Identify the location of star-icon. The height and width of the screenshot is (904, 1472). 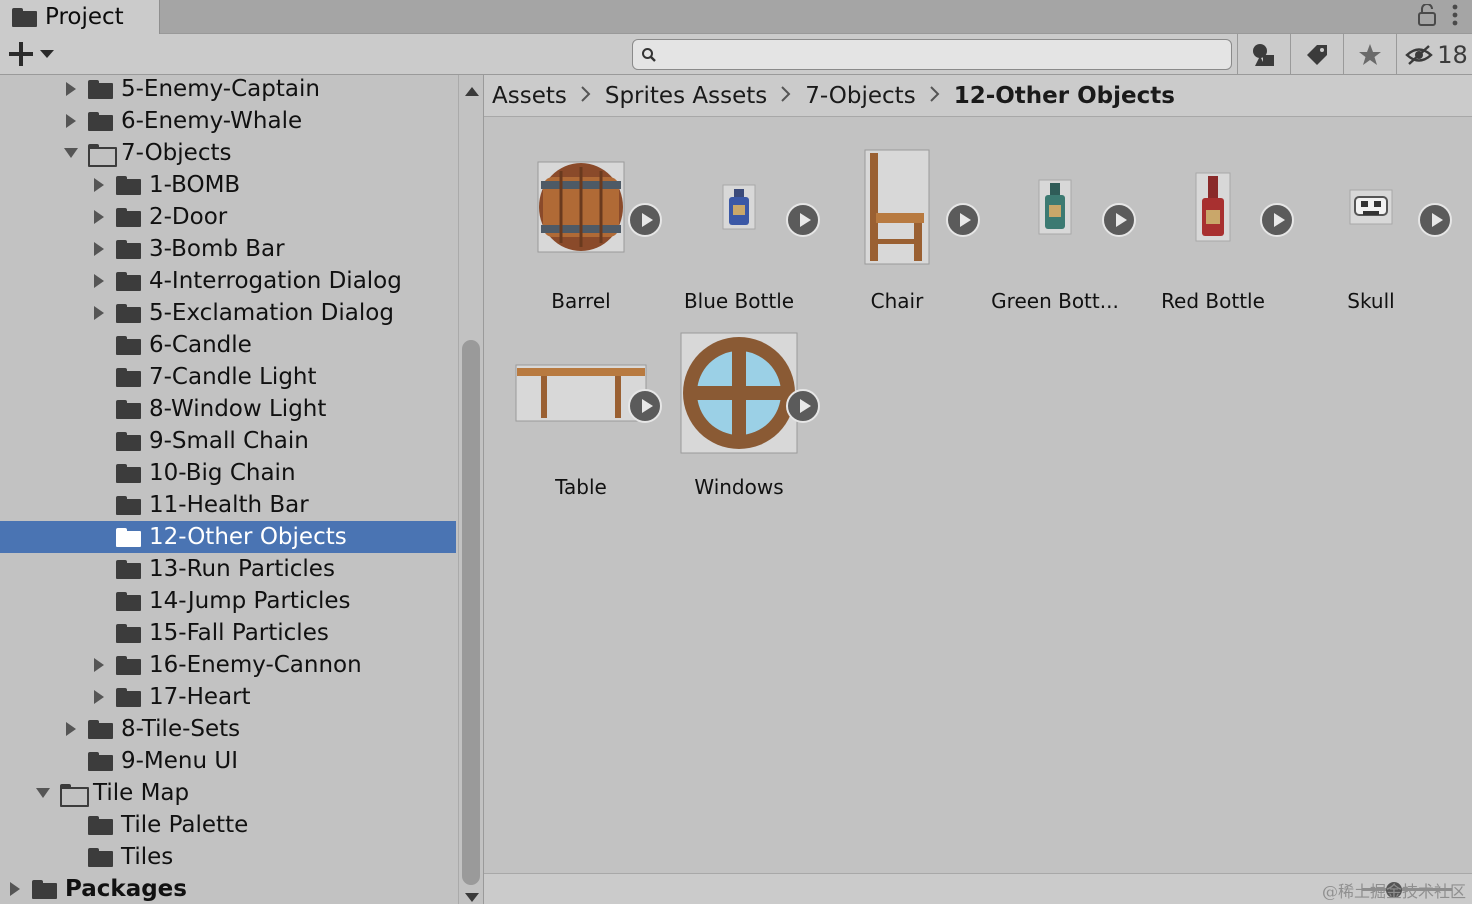
(1370, 54).